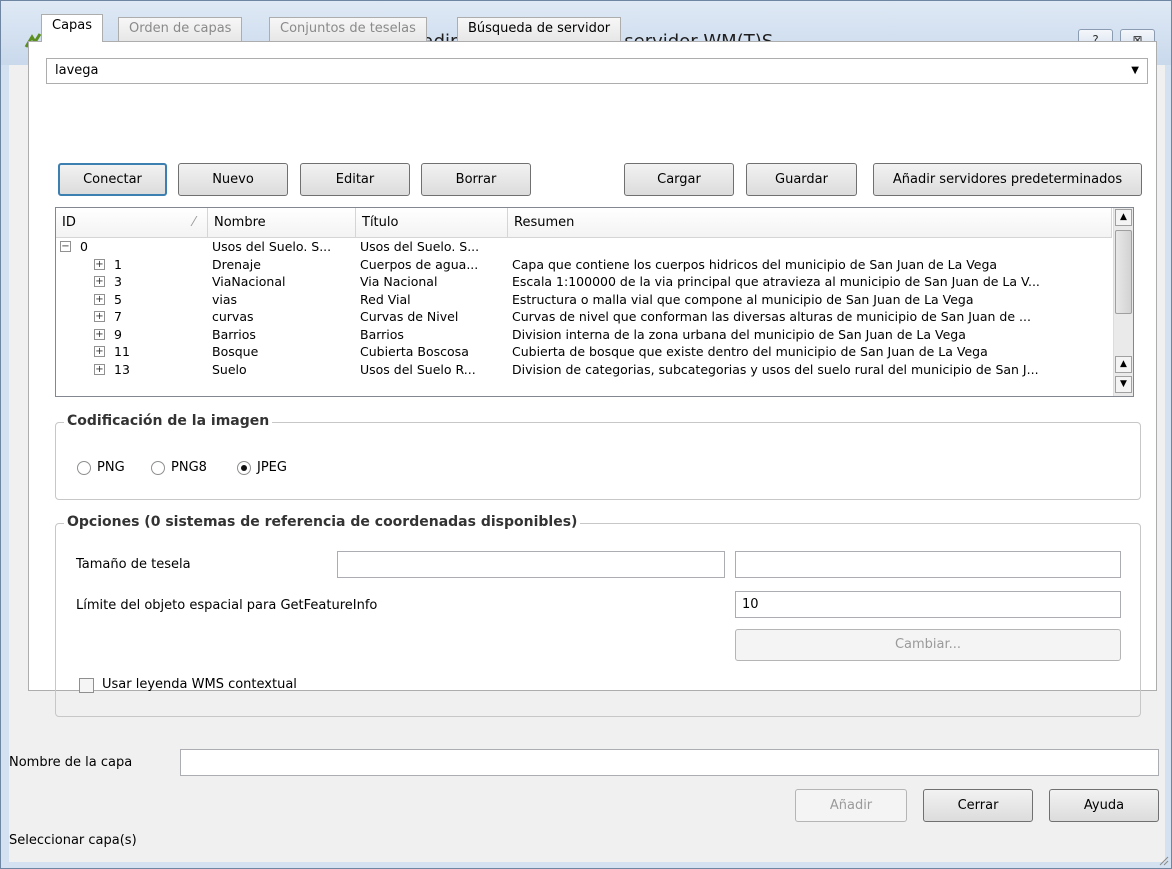 The image size is (1172, 869). Describe the element at coordinates (414, 351) in the screenshot. I see `tree-cell-title: Cubierta Boscosa` at that location.